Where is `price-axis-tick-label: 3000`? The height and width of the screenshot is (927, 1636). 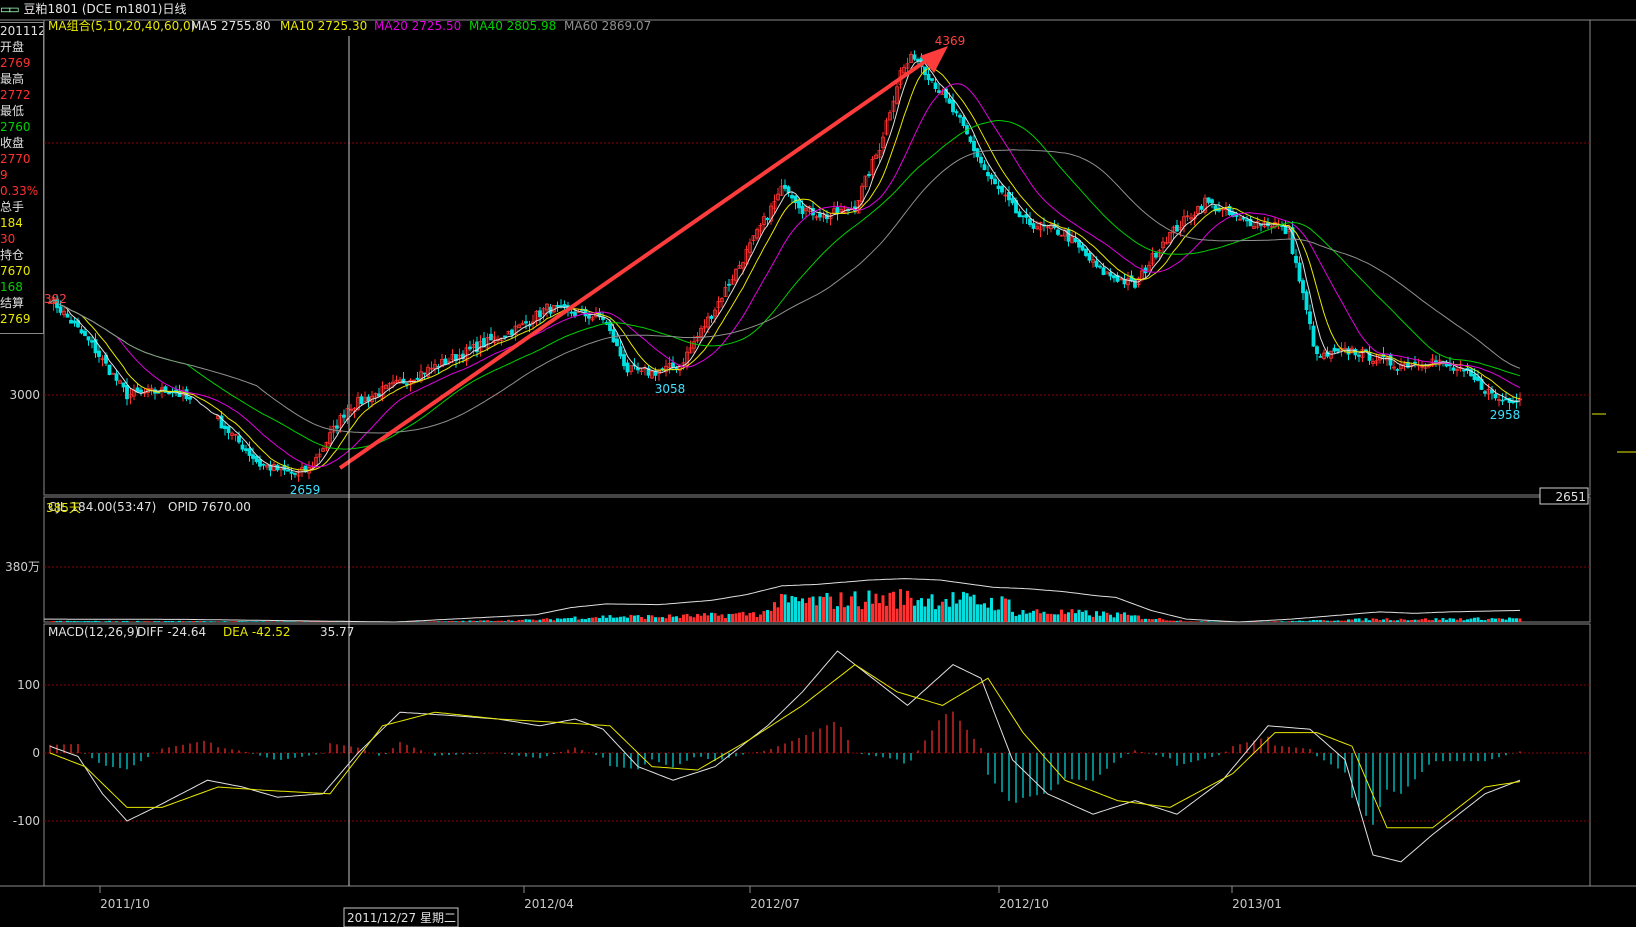
price-axis-tick-label: 3000 is located at coordinates (24, 395).